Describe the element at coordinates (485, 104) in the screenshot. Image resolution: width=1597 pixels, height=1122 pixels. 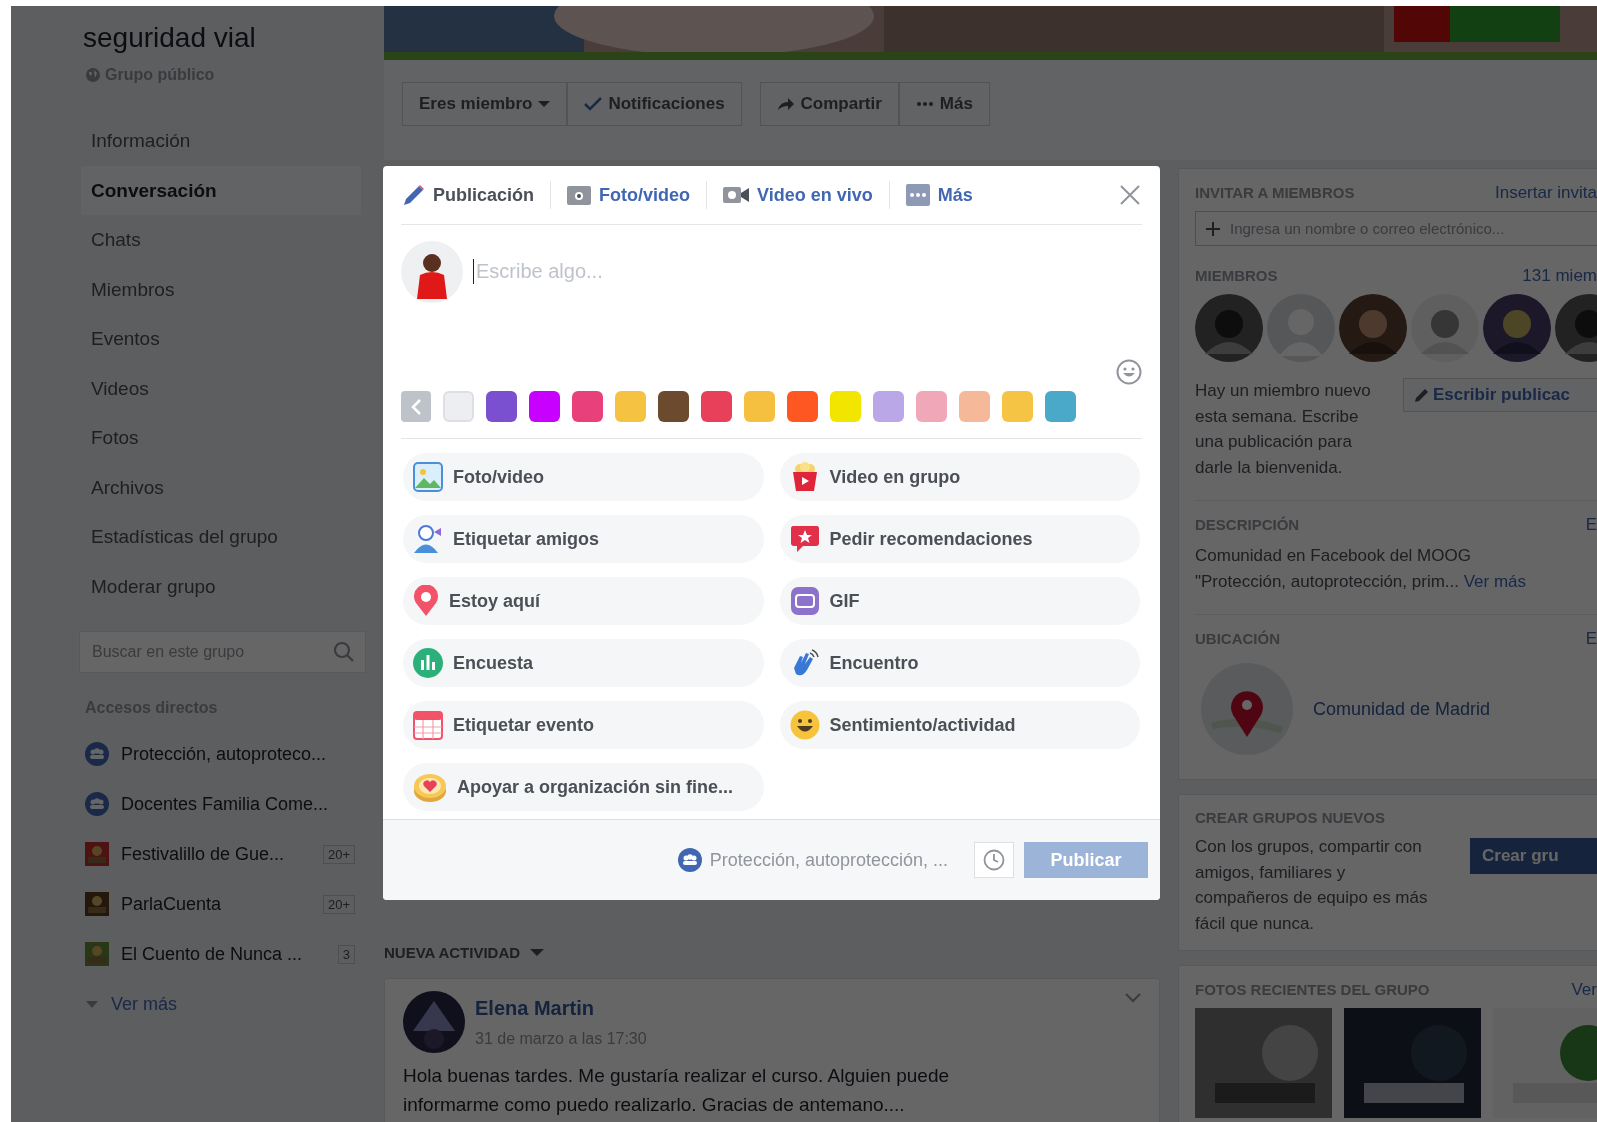
I see `action-button: Eres miembro` at that location.